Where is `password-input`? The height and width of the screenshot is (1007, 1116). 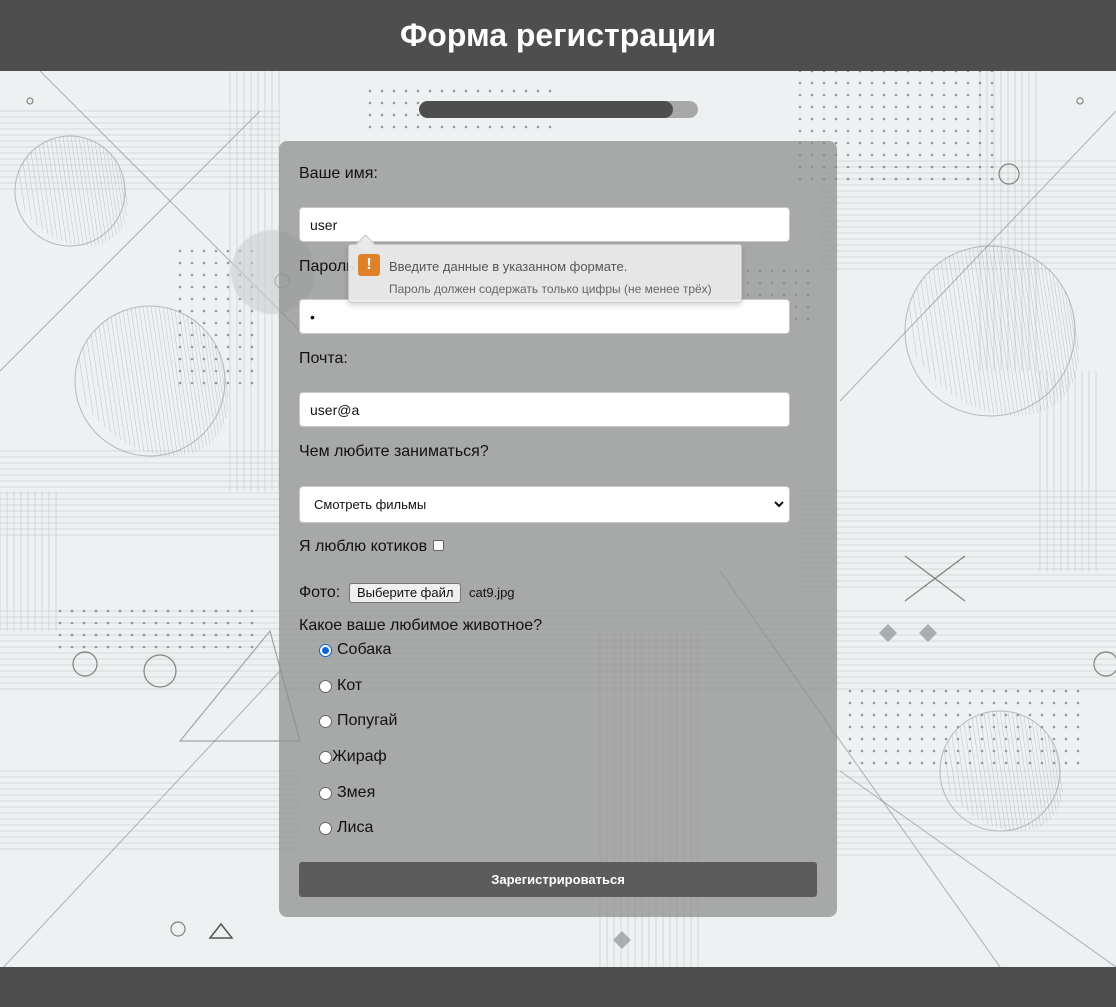 password-input is located at coordinates (544, 316).